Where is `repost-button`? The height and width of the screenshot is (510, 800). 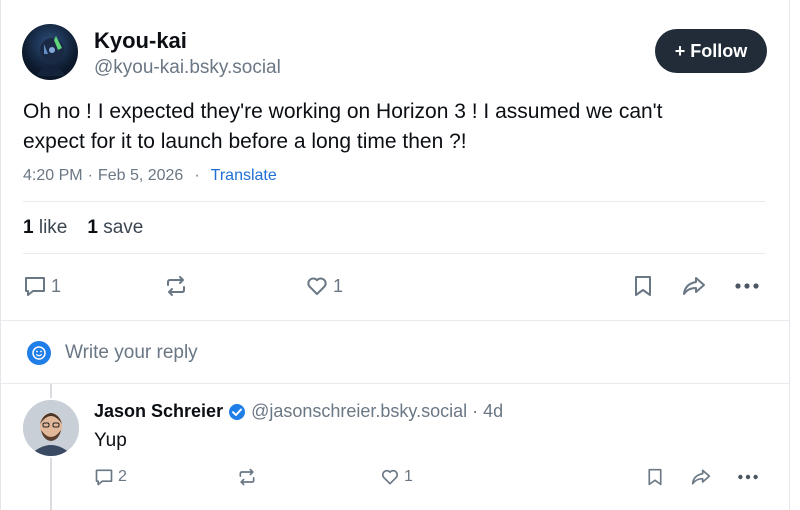 repost-button is located at coordinates (176, 286).